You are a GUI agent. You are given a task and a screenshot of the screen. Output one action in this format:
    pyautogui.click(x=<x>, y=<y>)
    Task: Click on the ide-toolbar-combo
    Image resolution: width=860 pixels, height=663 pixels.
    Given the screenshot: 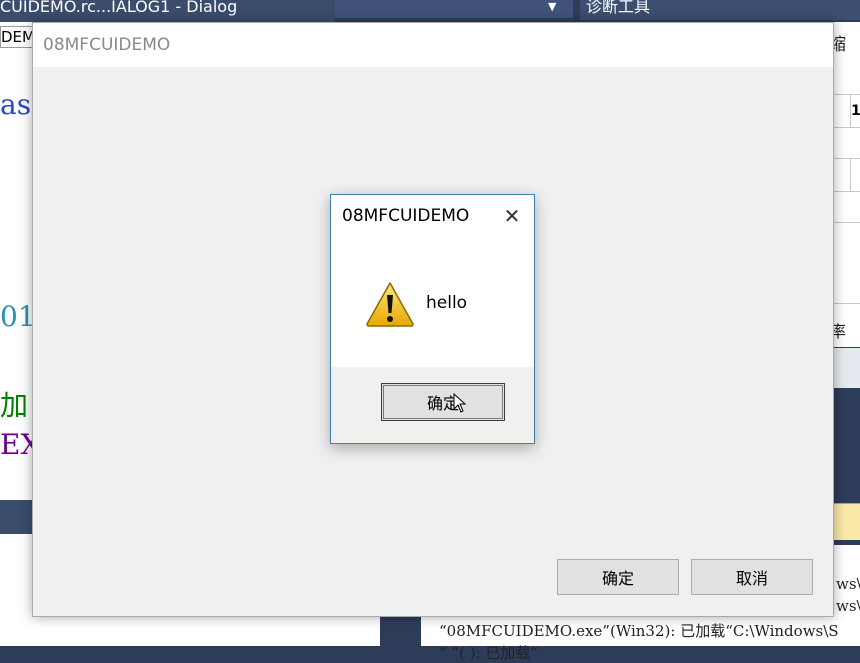 What is the action you would take?
    pyautogui.click(x=454, y=9)
    